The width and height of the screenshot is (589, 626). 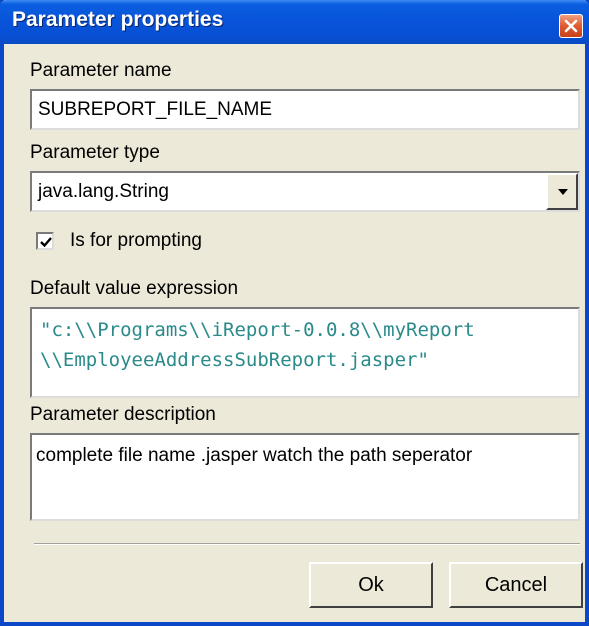 What do you see at coordinates (103, 191) in the screenshot?
I see `parameter-type-value: java.lang.String` at bounding box center [103, 191].